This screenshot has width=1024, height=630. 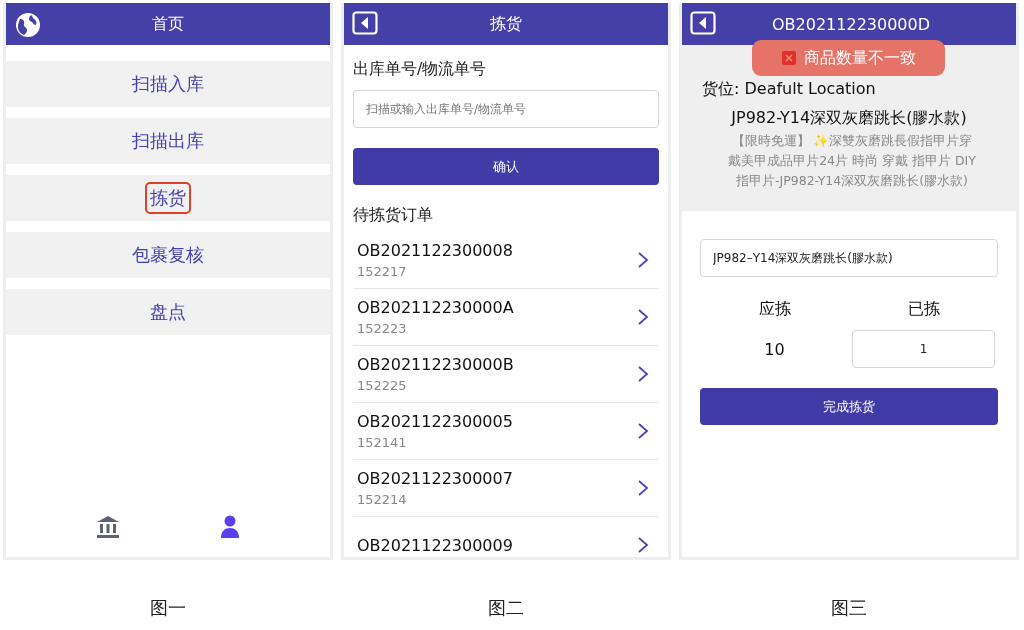 What do you see at coordinates (435, 307) in the screenshot?
I see `order-number: OB202112230000A` at bounding box center [435, 307].